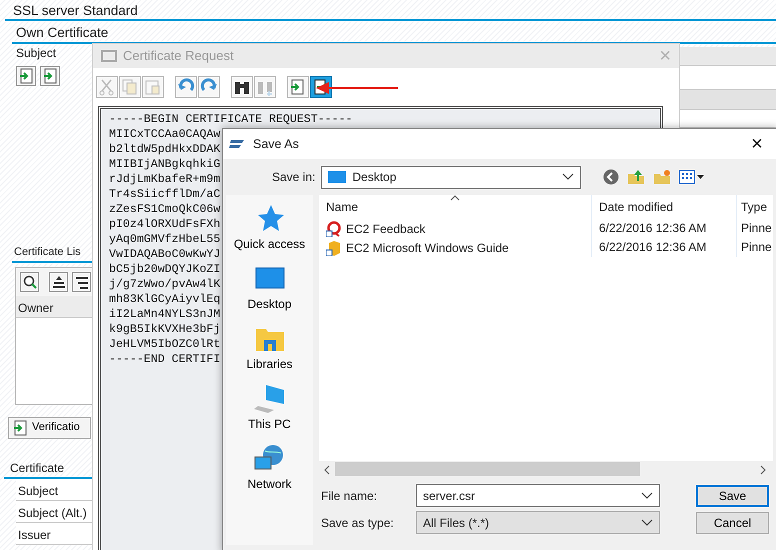 This screenshot has width=776, height=550. I want to click on field-label: Save in:, so click(294, 177).